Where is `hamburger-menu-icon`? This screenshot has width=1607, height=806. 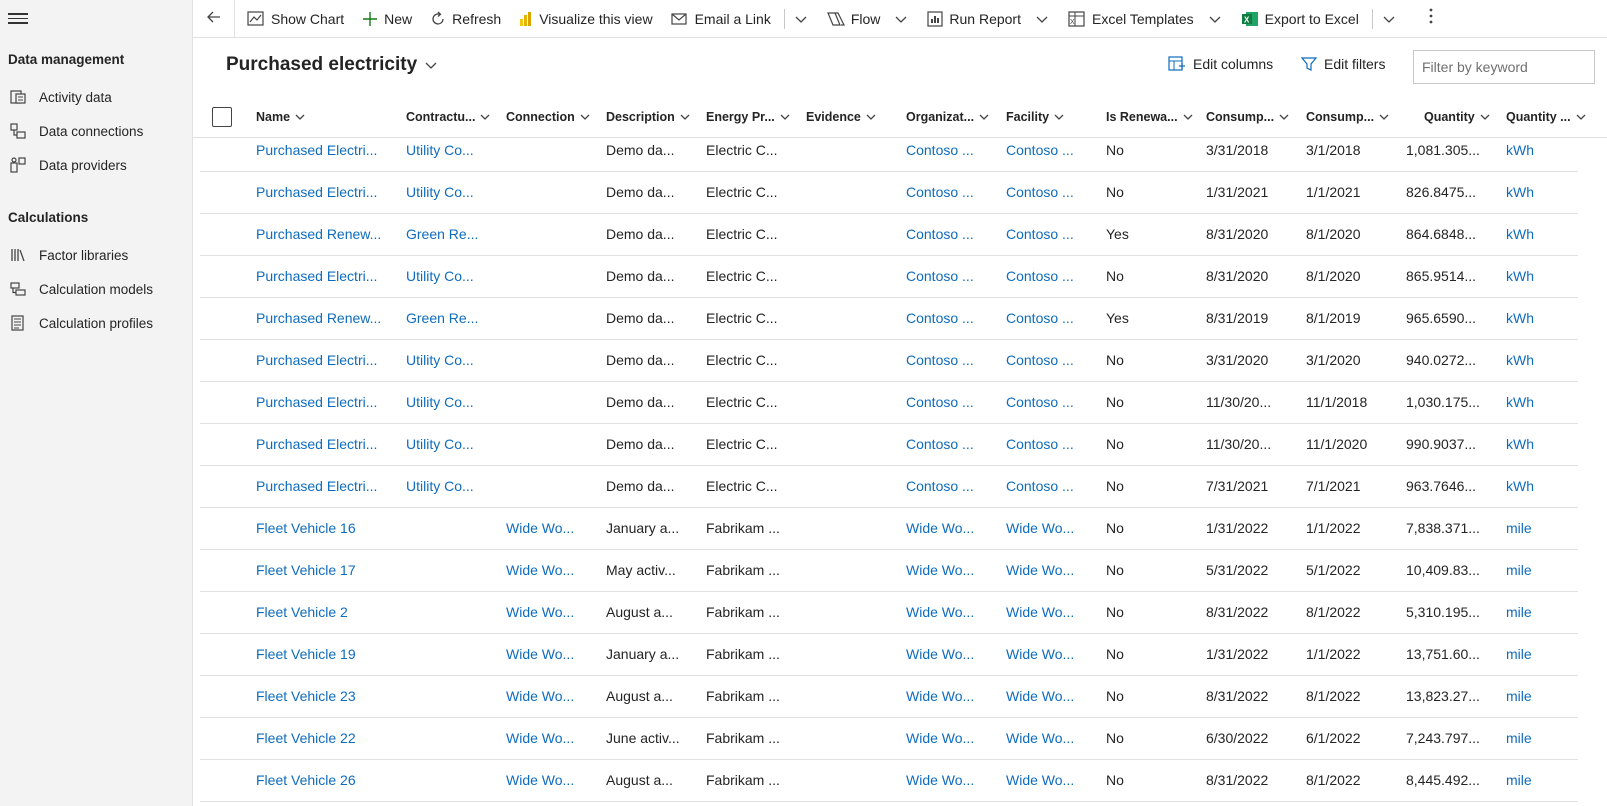 hamburger-menu-icon is located at coordinates (18, 19).